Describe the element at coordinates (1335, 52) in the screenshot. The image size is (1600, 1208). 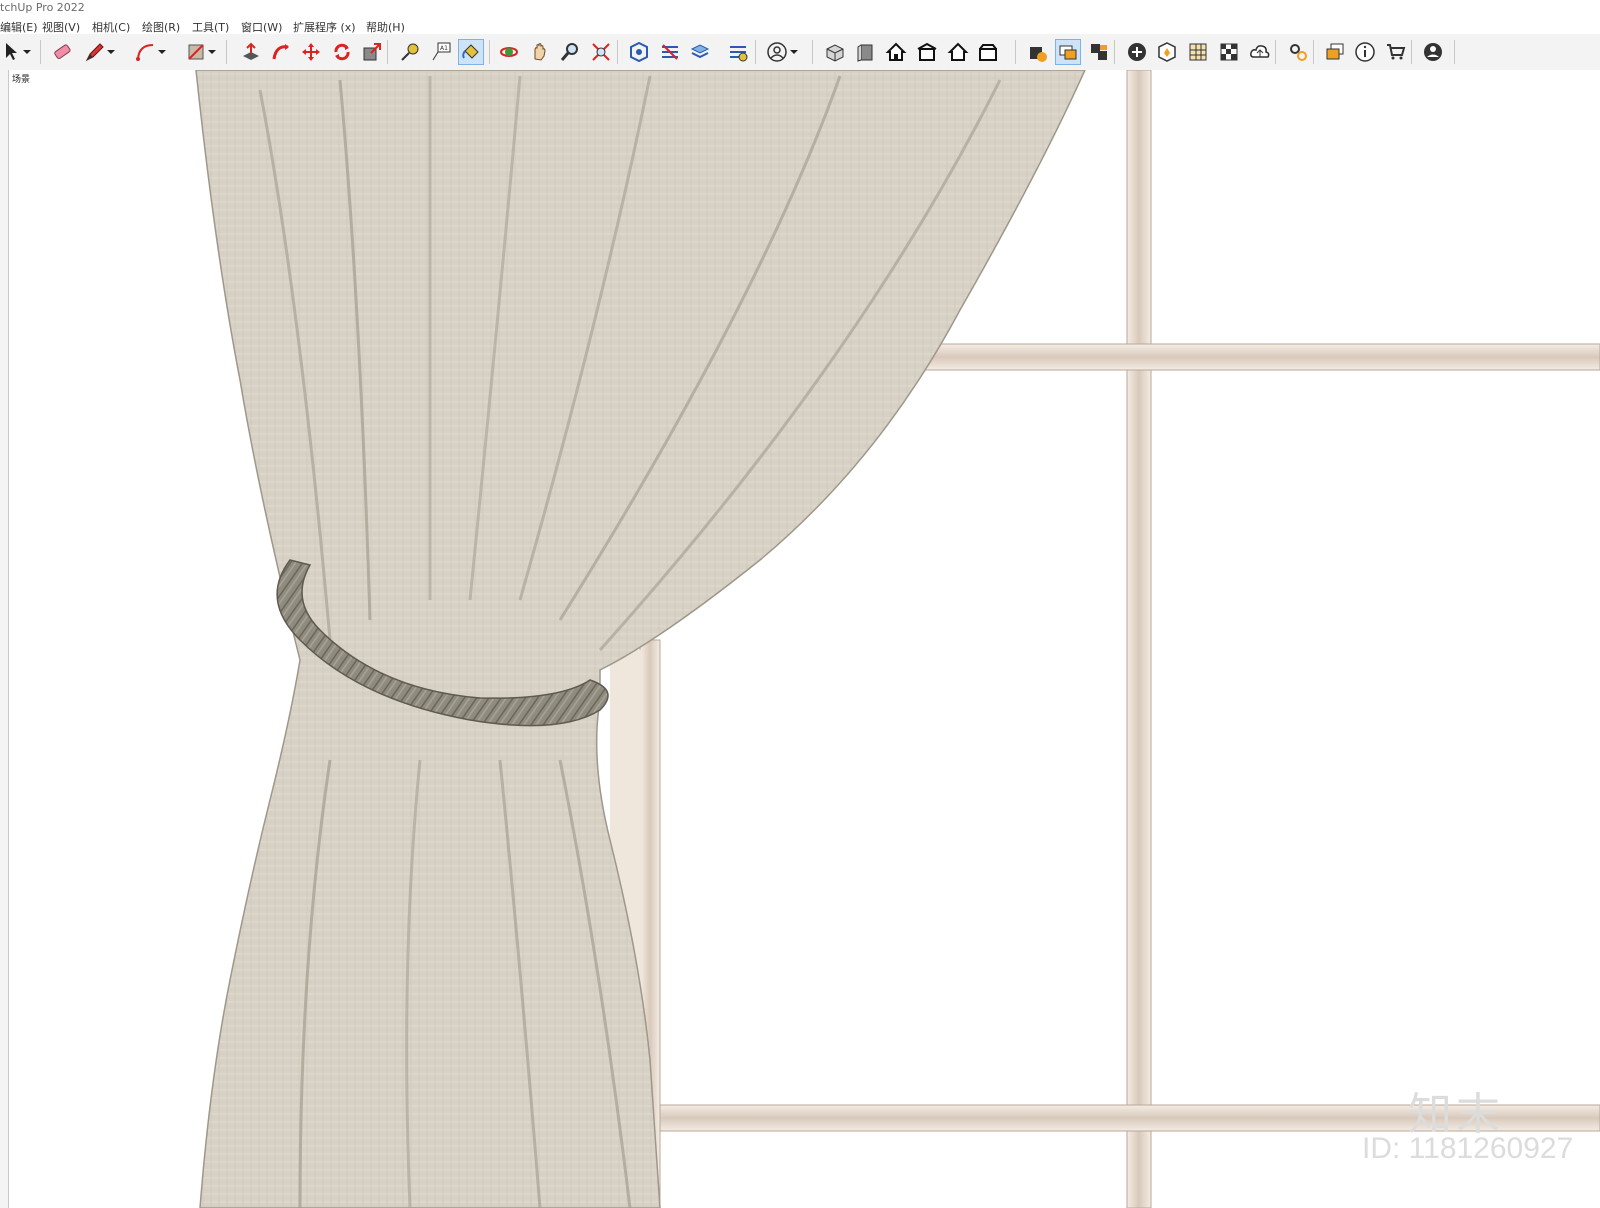
I see `components-icon` at that location.